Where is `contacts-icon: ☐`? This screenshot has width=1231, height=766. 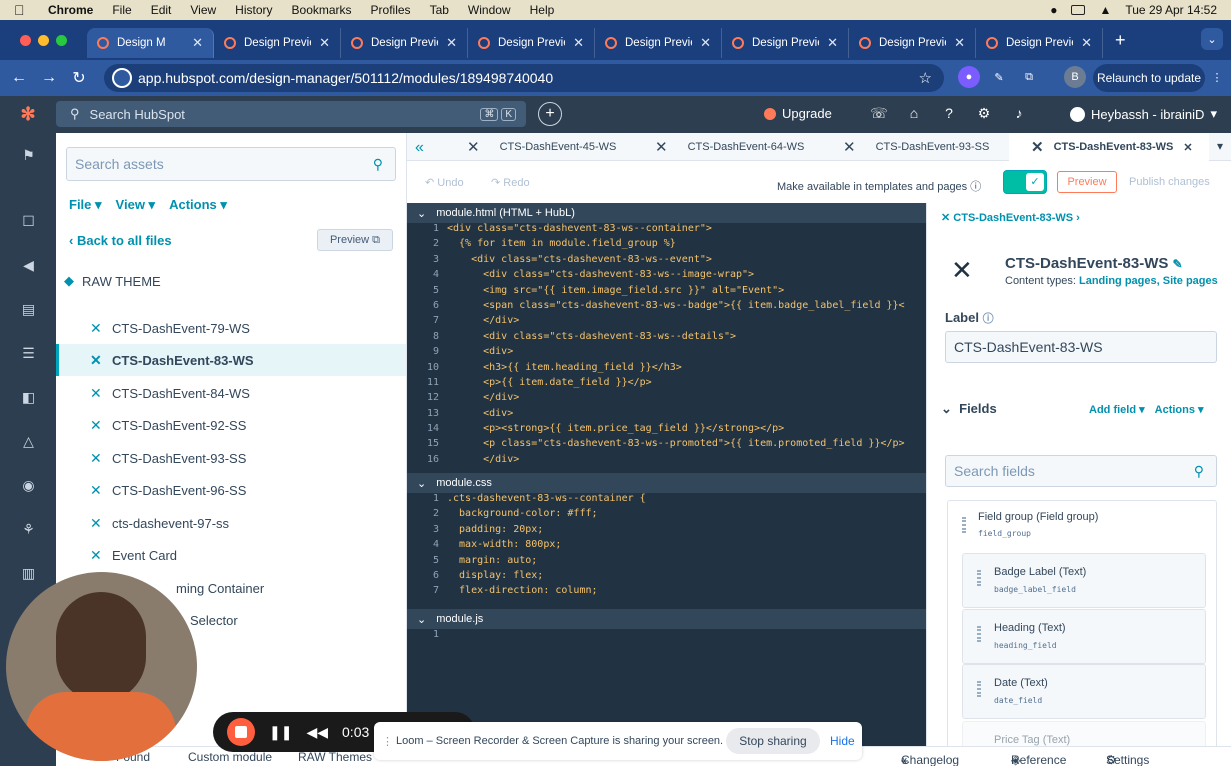 contacts-icon: ☐ is located at coordinates (28, 221).